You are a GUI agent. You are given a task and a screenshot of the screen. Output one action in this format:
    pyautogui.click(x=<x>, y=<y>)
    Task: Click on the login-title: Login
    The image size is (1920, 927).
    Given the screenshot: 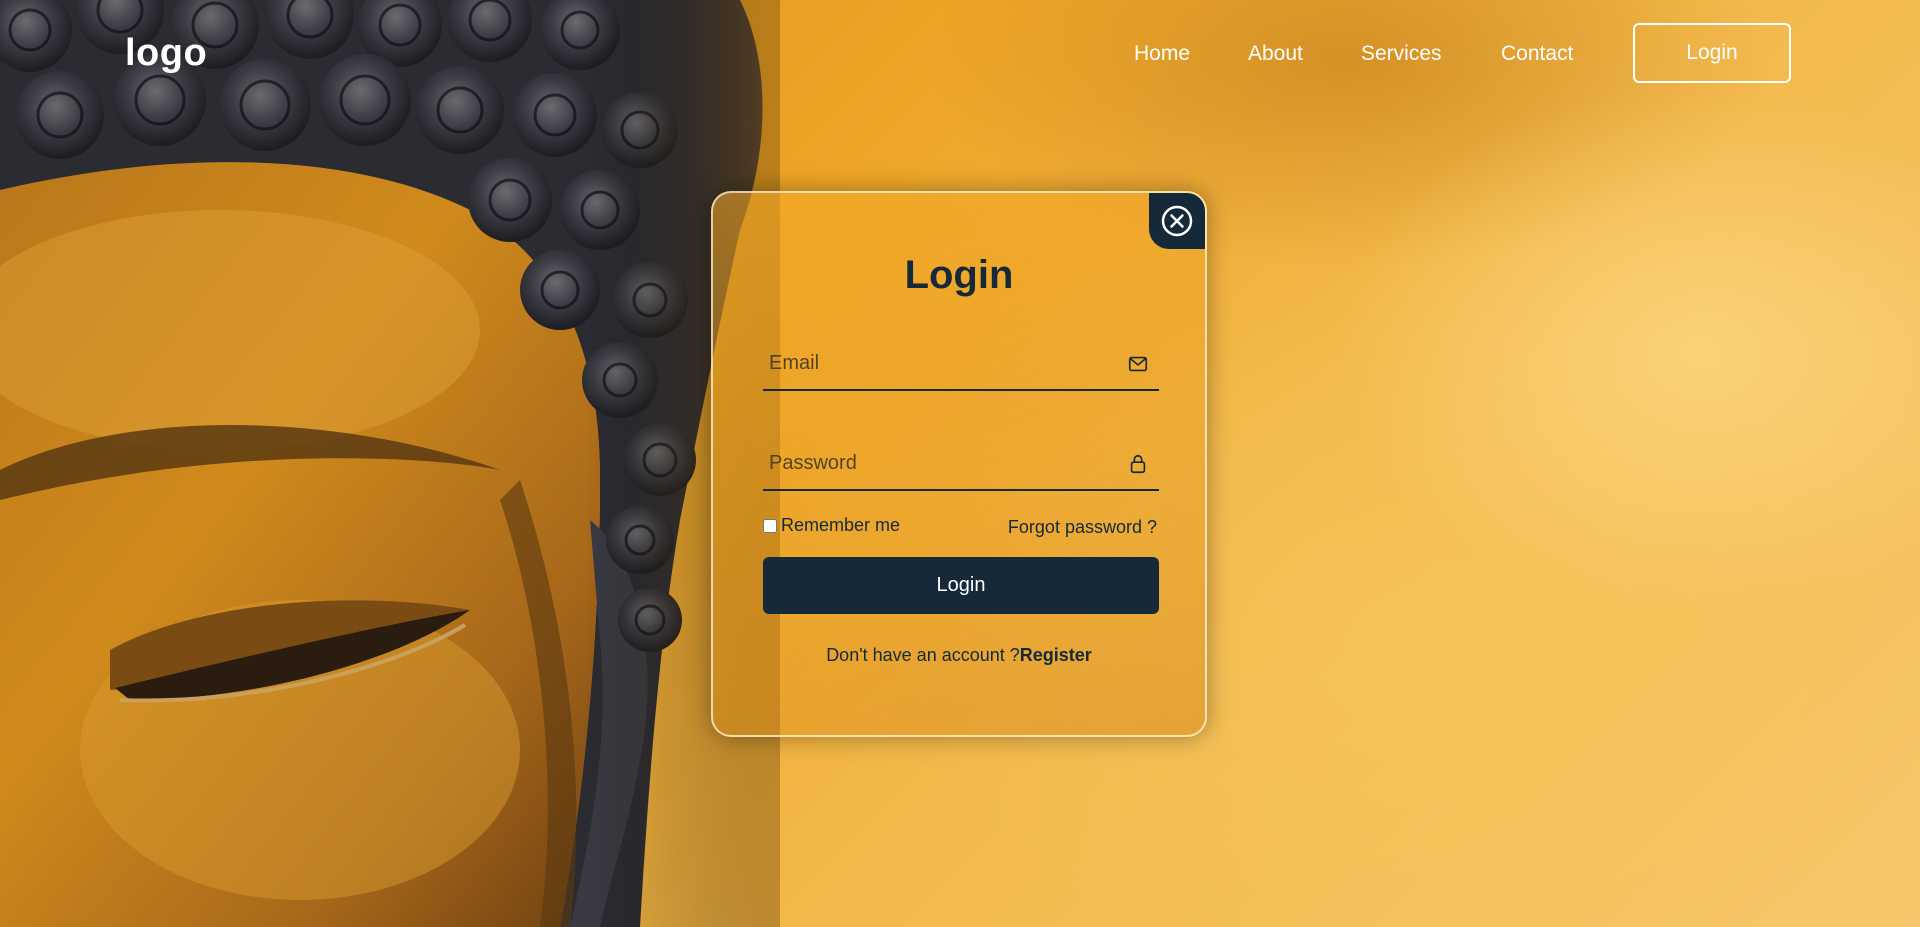 What is the action you would take?
    pyautogui.click(x=959, y=275)
    